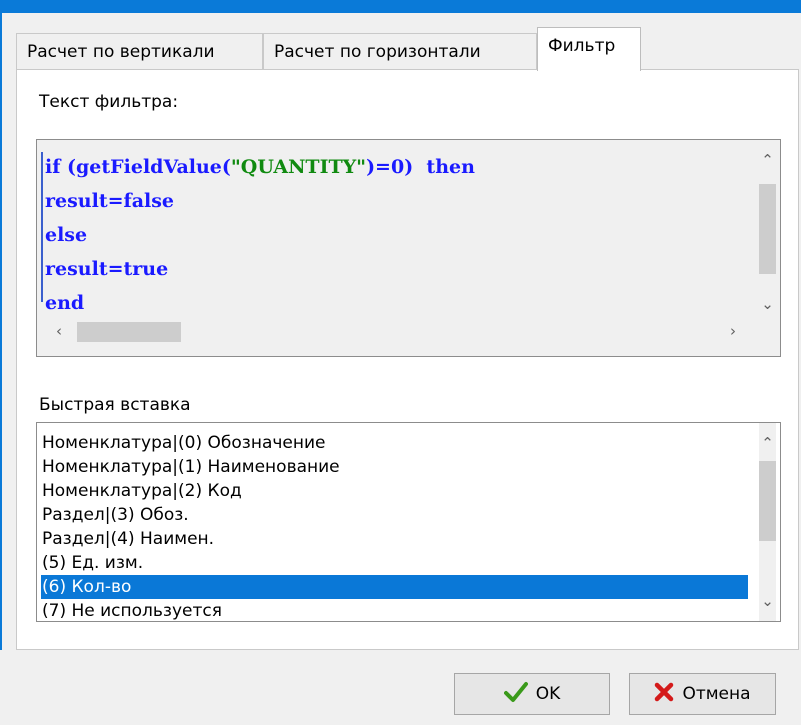  I want to click on tab-label: Расчет по горизонтали, so click(377, 52).